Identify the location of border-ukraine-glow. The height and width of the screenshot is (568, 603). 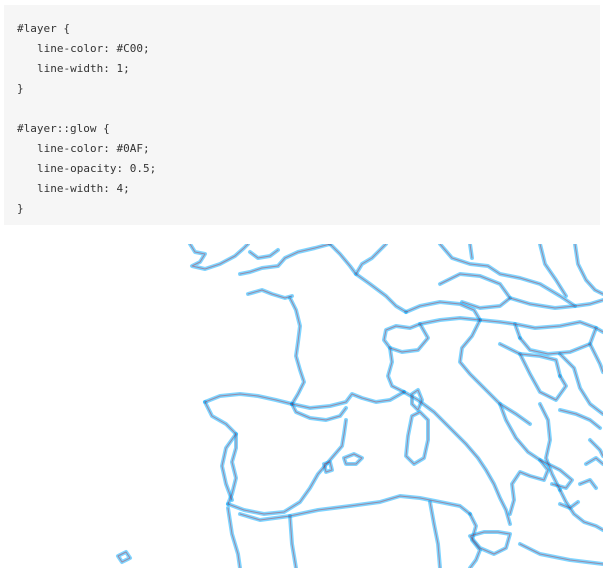
(588, 270).